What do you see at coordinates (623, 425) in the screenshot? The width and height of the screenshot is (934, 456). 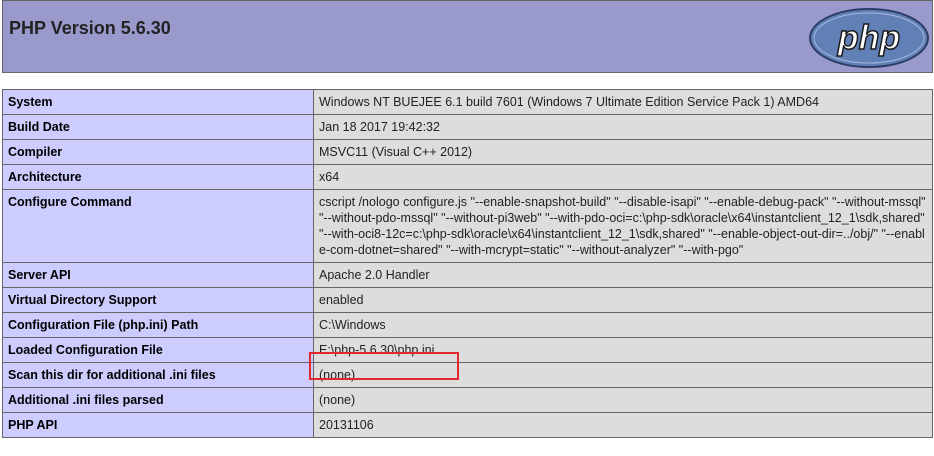 I see `row-value: 20131106` at bounding box center [623, 425].